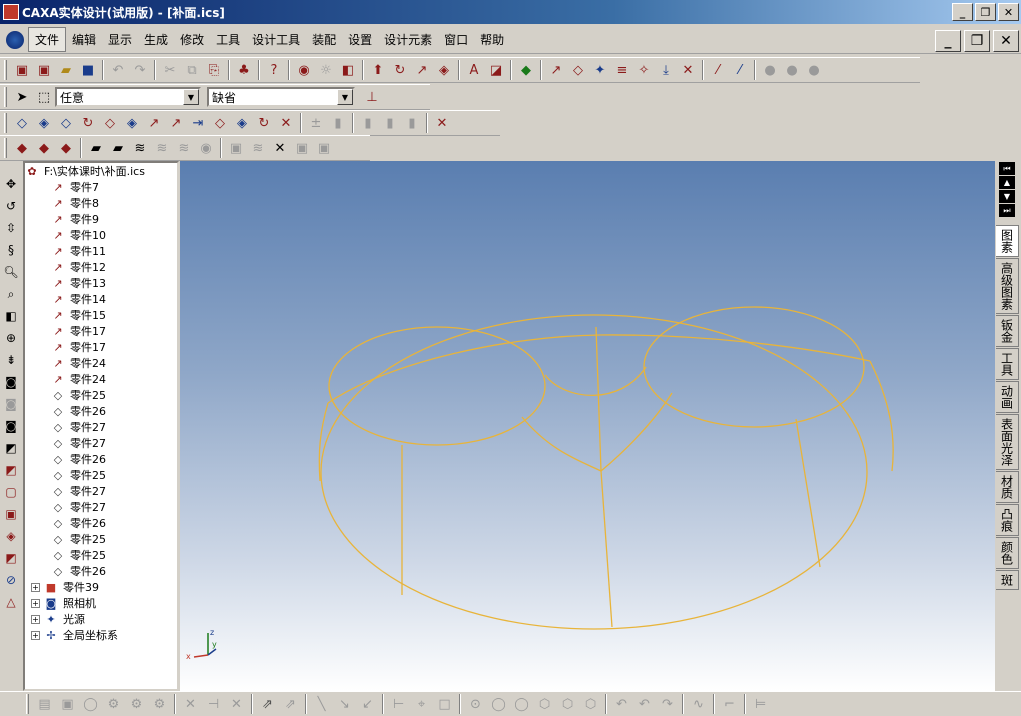 The image size is (1021, 716). Describe the element at coordinates (1007, 487) in the screenshot. I see `catalog-tab: 材质` at that location.